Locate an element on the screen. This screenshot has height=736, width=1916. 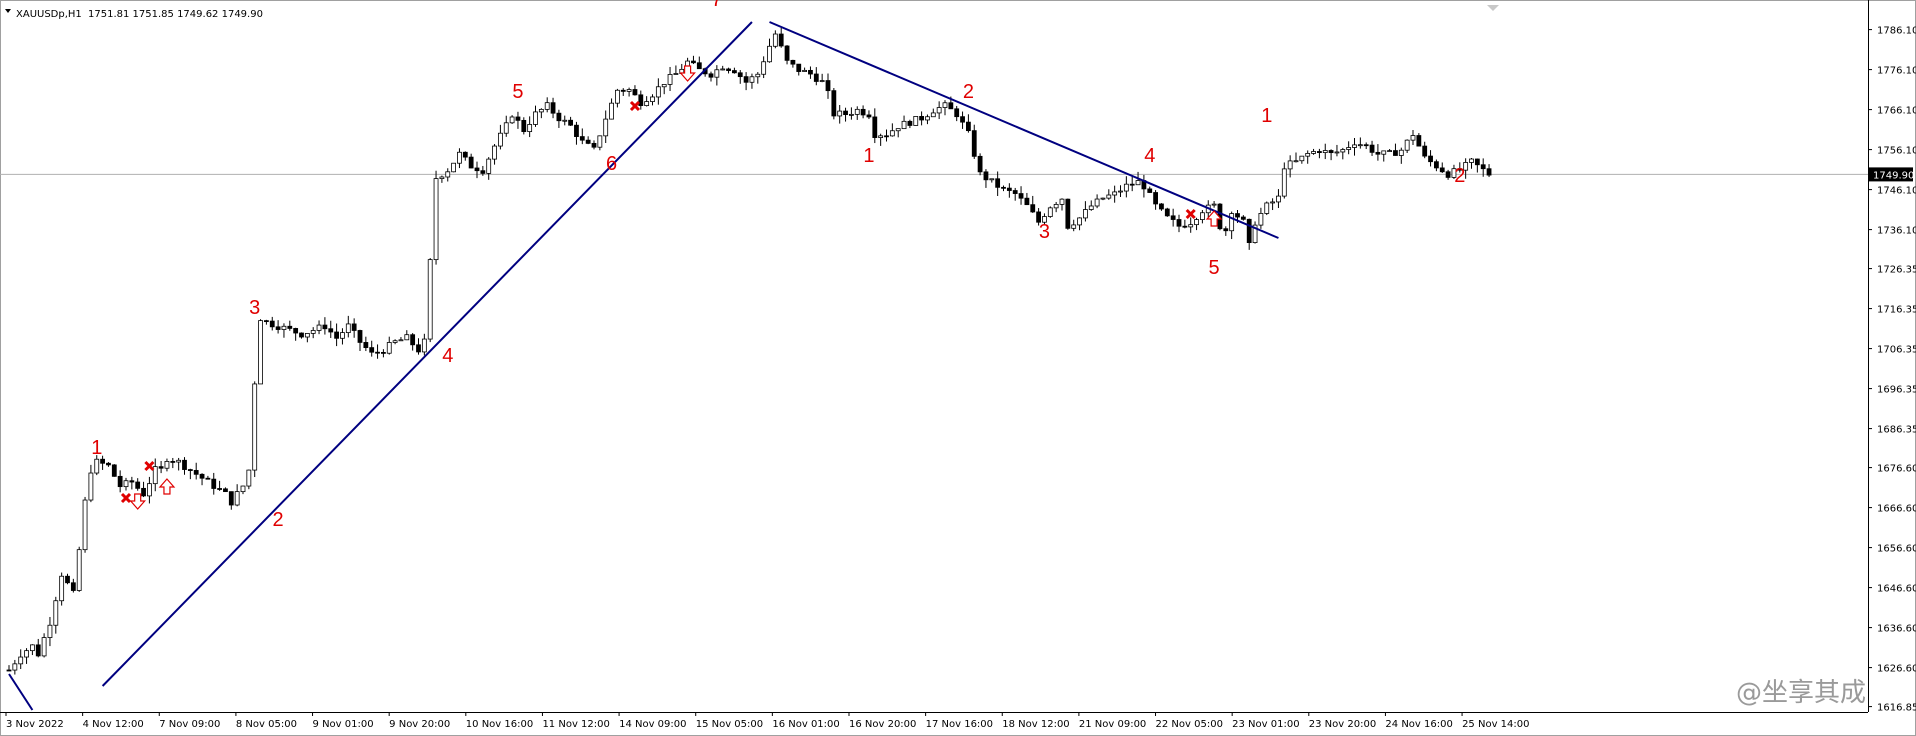
sell-arrow-icon is located at coordinates (687, 73).